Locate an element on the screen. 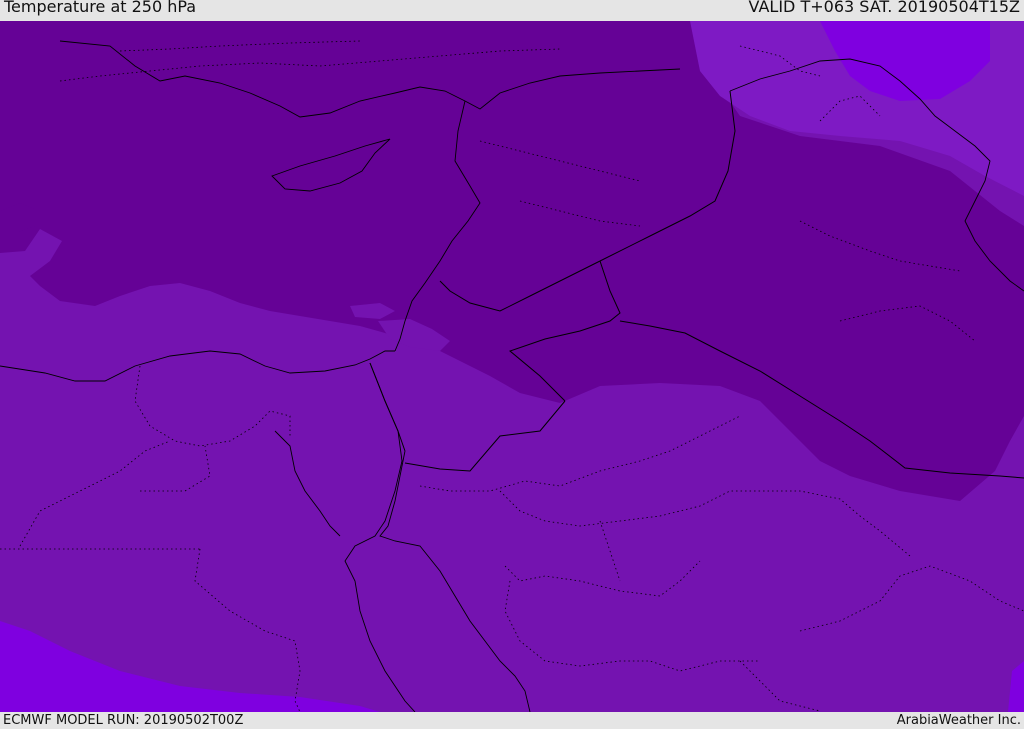 The image size is (1024, 729). valid-time-label: VALID T+063 SAT. 20190504T15Z is located at coordinates (884, 8).